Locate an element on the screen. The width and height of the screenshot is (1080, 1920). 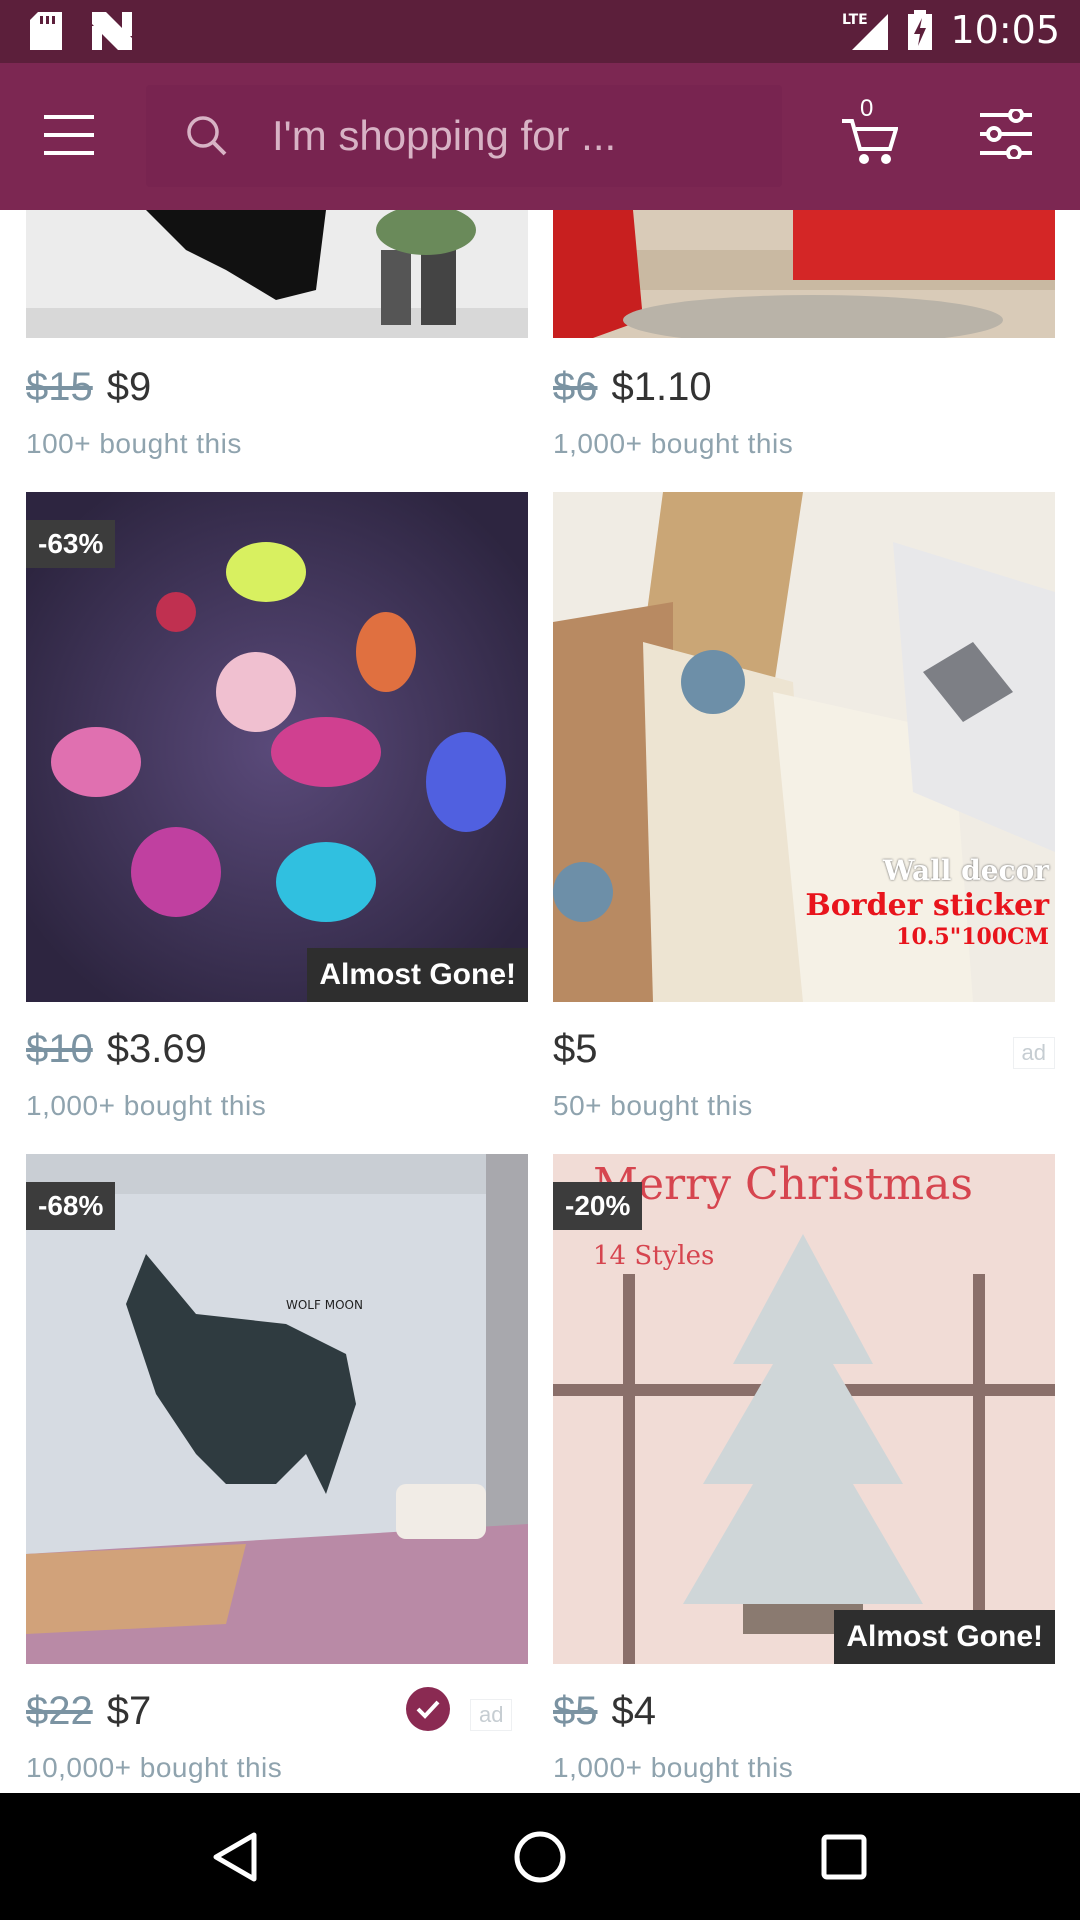
image-caption-line: Wall decor is located at coordinates (965, 870).